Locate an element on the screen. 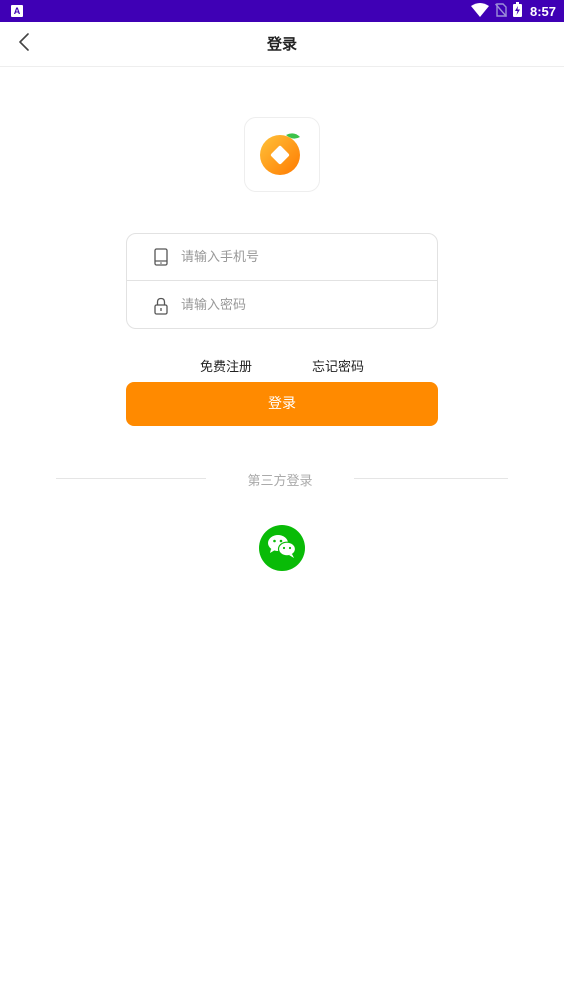 The width and height of the screenshot is (564, 1002). lock-icon is located at coordinates (161, 306).